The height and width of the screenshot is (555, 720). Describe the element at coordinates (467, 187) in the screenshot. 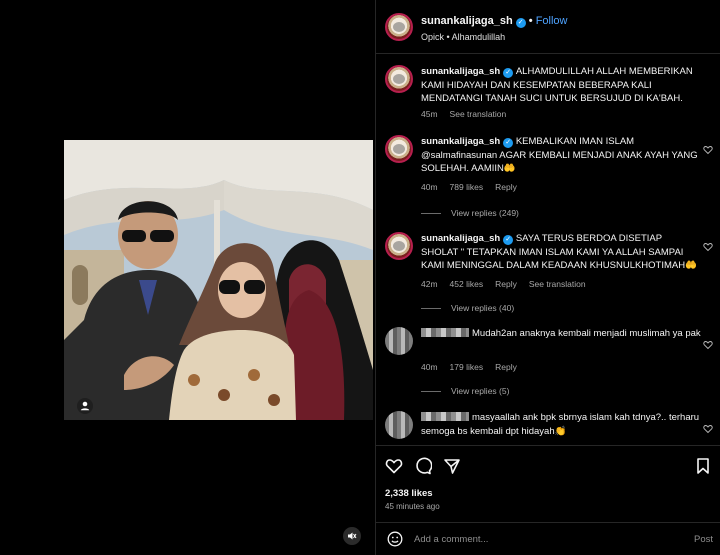

I see `comment-likes: 789 likes` at that location.